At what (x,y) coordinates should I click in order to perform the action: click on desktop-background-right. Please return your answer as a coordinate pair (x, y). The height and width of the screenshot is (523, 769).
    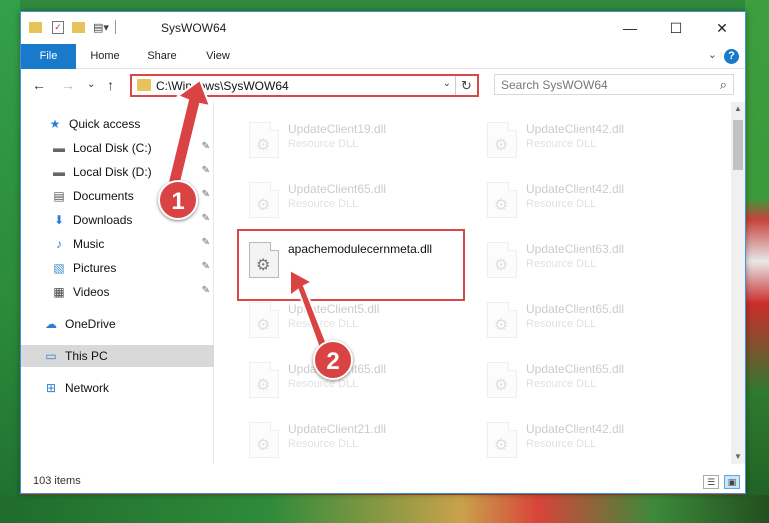
    Looking at the image, I should click on (757, 261).